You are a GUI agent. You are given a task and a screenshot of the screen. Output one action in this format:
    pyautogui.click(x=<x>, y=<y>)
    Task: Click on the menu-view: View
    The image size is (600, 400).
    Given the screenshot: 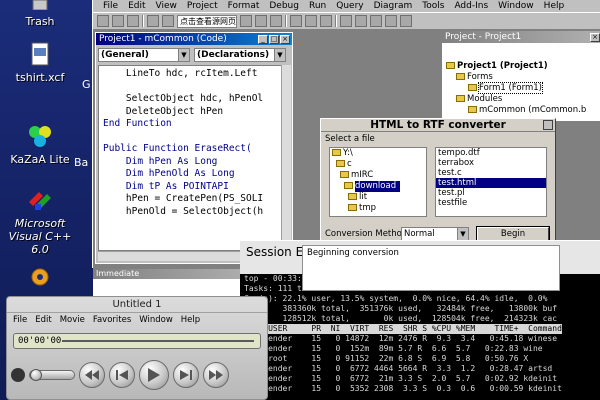 What is the action you would take?
    pyautogui.click(x=166, y=6)
    